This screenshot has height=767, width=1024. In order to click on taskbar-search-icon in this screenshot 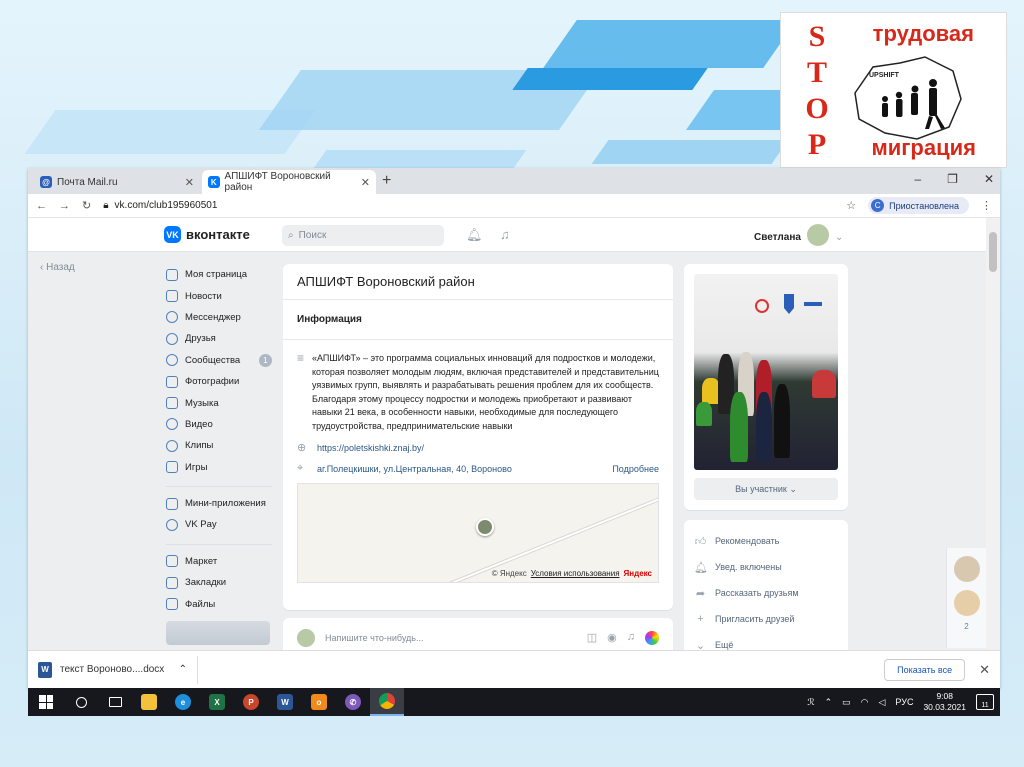, I will do `click(81, 702)`.